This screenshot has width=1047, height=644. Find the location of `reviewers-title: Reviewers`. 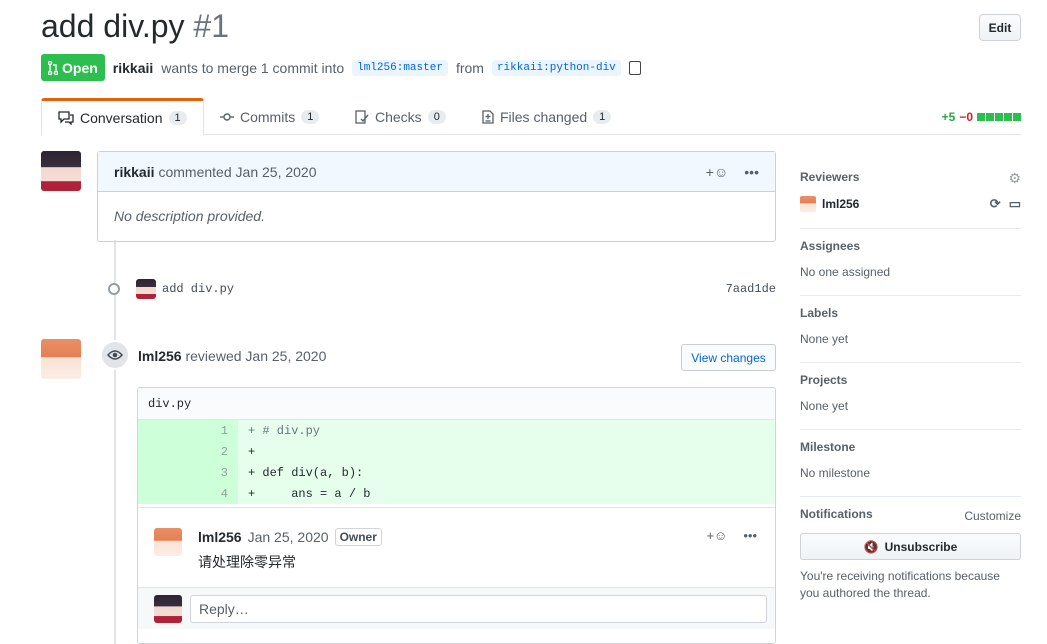

reviewers-title: Reviewers is located at coordinates (910, 177).